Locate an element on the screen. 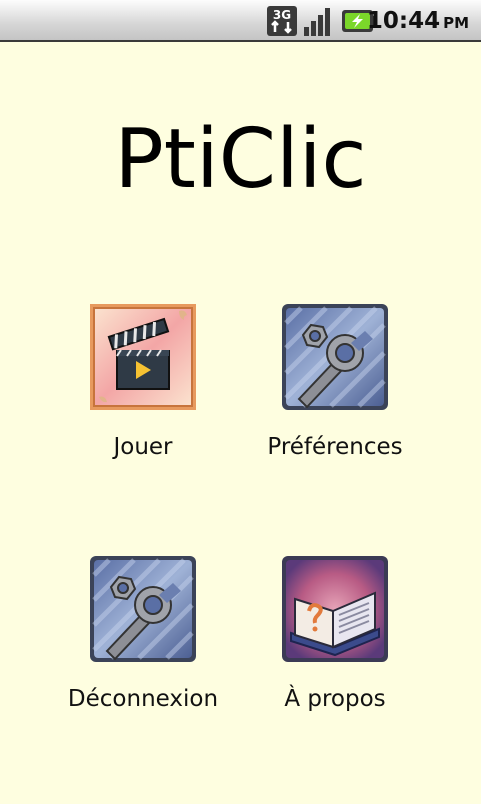 This screenshot has width=481, height=804. signal-bars-icon is located at coordinates (317, 22).